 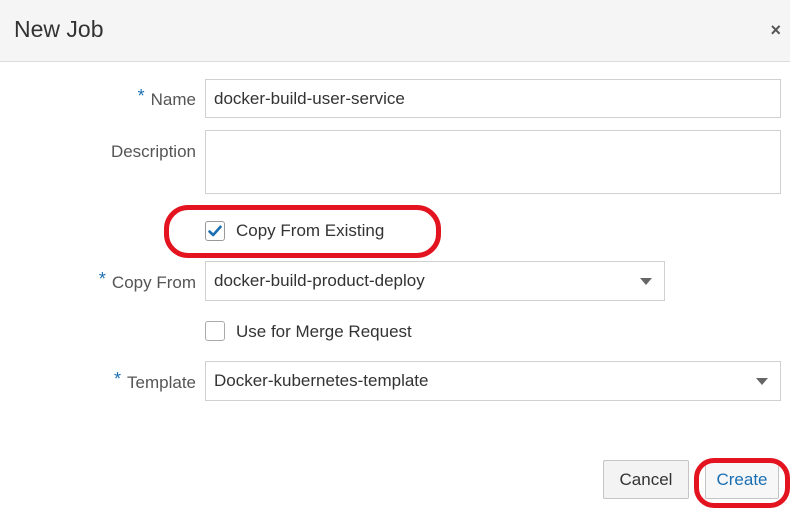 I want to click on copy-from-existing-label: Copy From Existing, so click(x=310, y=231).